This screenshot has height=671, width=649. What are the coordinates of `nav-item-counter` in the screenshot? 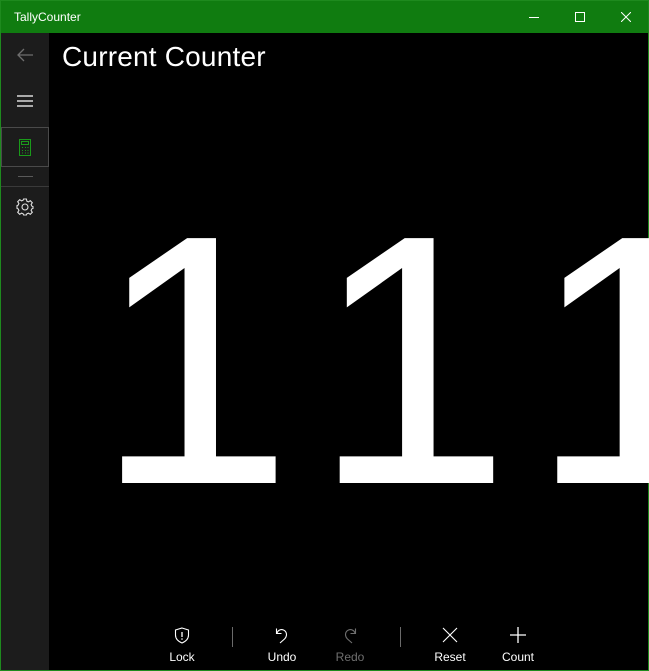 It's located at (25, 147).